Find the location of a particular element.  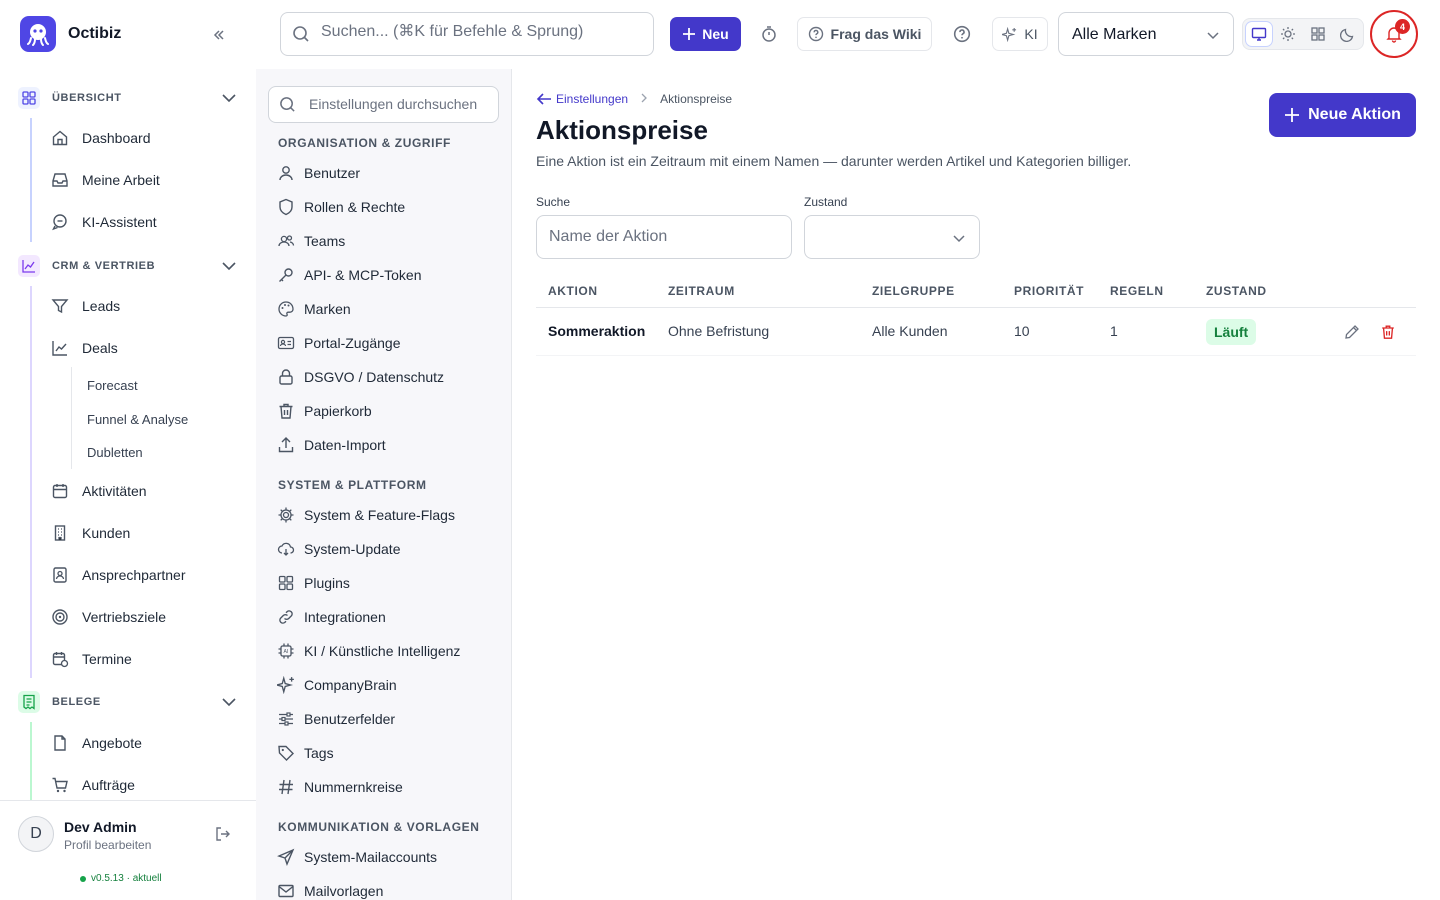

moon-icon is located at coordinates (1348, 34).